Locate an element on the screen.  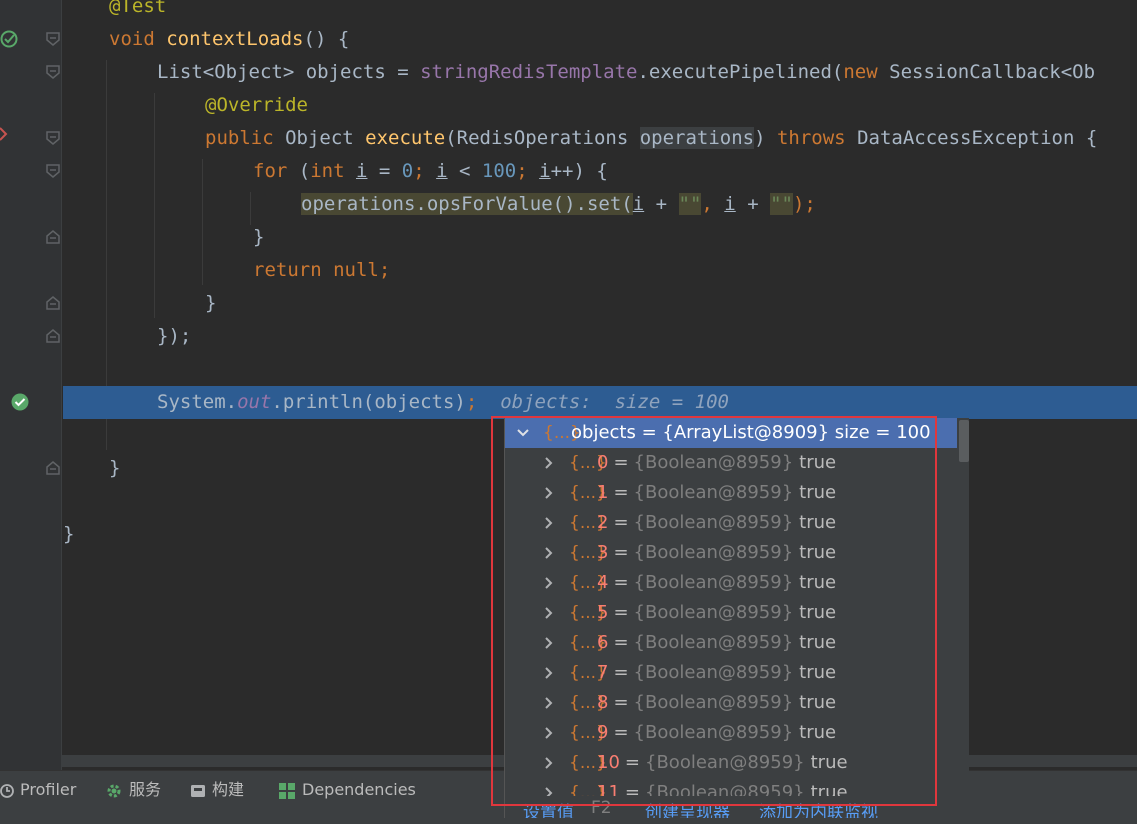
code-line: return null; is located at coordinates (600, 270).